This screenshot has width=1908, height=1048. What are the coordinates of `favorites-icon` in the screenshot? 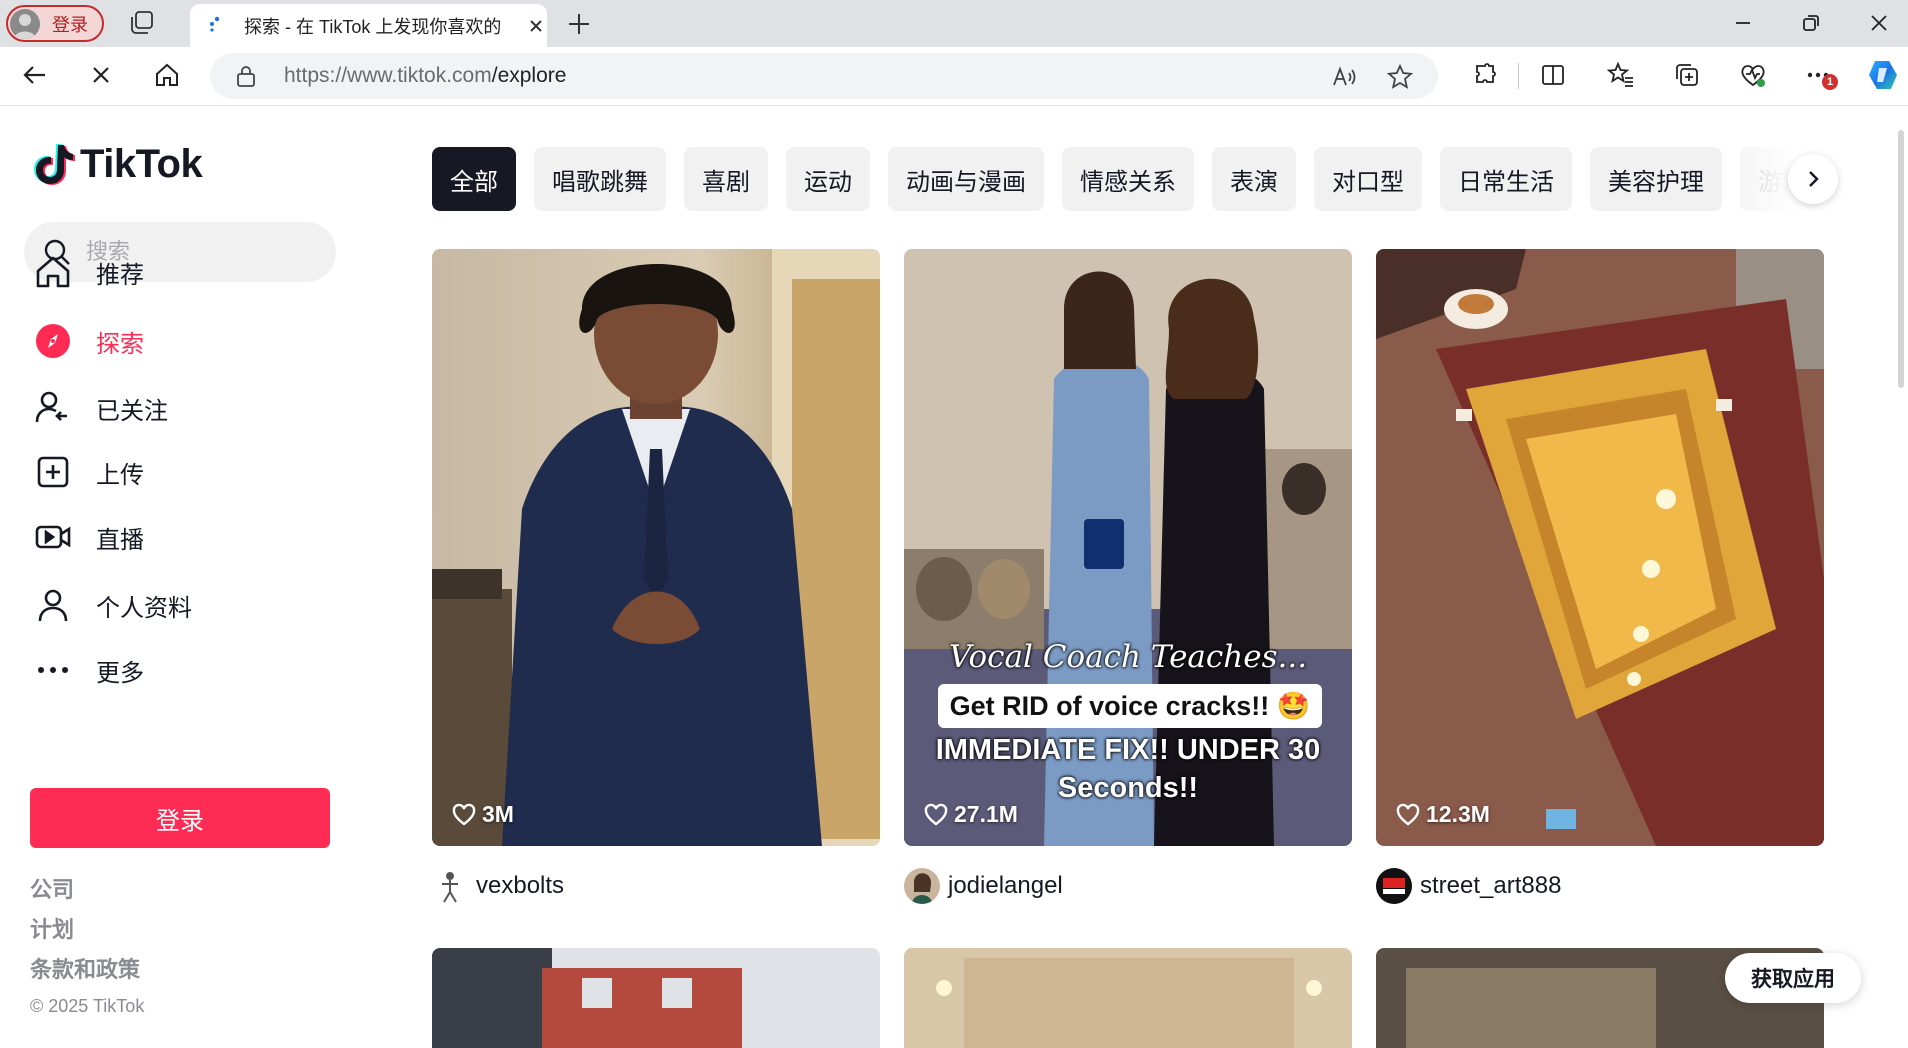 It's located at (1621, 75).